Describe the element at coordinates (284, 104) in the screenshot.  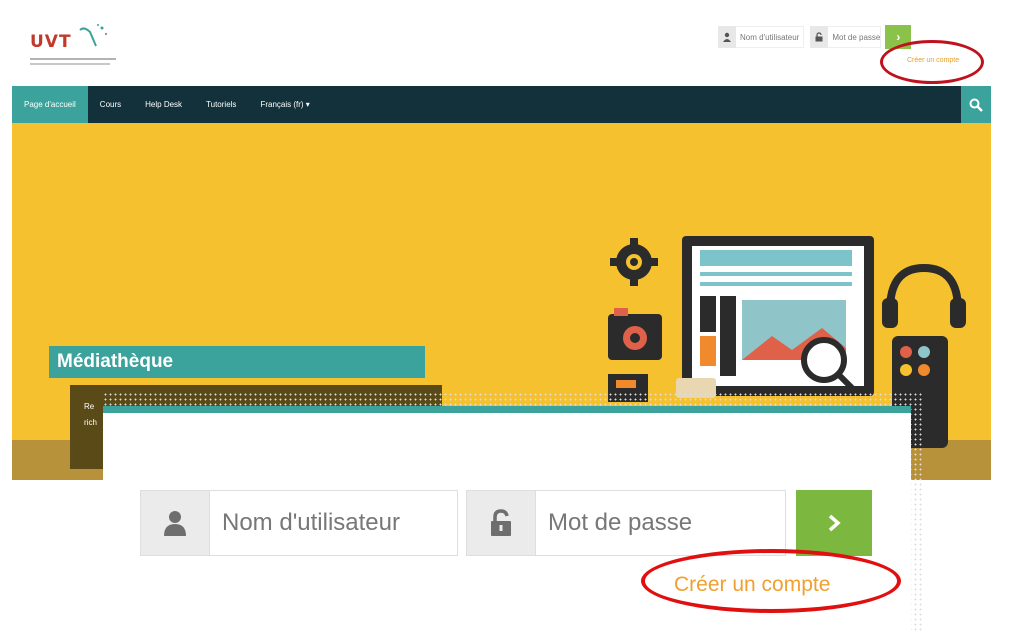
I see `nav-item-language: Français (fr) ▾` at that location.